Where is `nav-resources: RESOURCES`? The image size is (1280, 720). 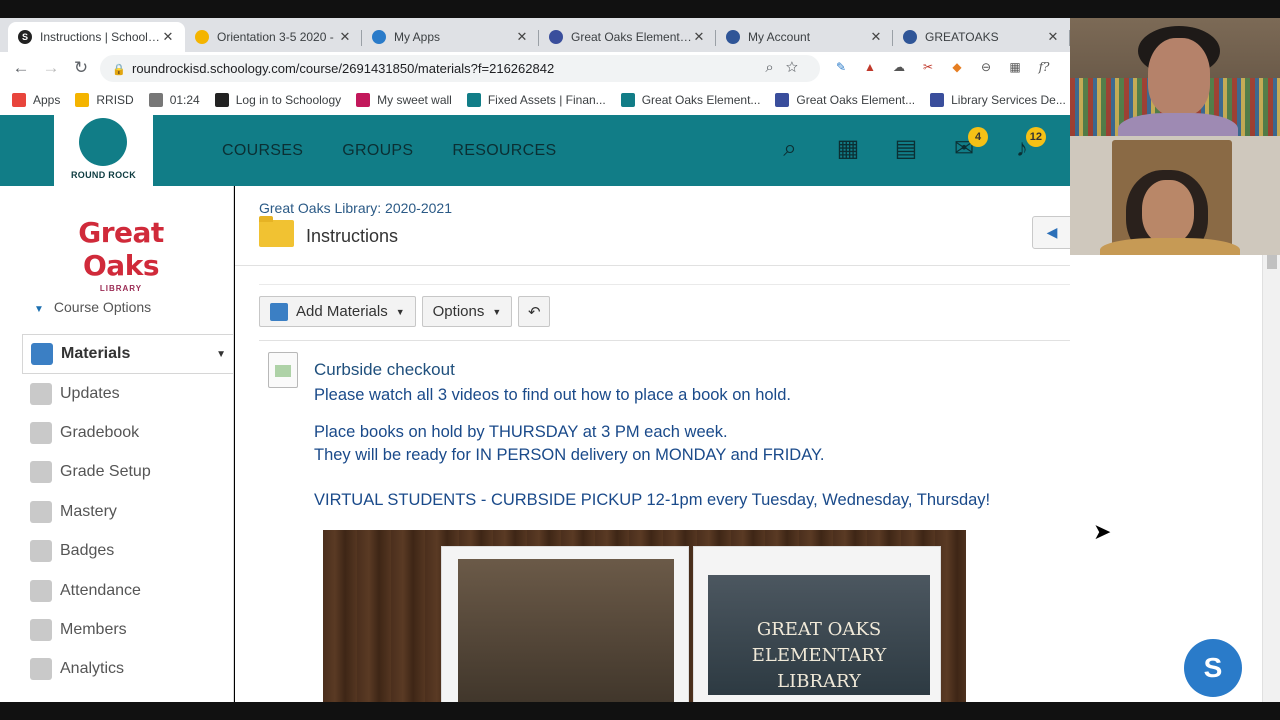 nav-resources: RESOURCES is located at coordinates (504, 151).